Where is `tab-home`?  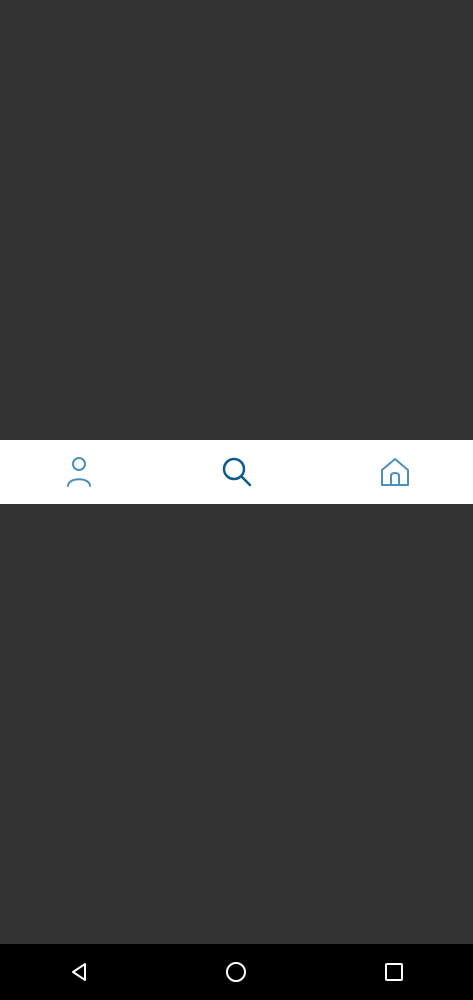 tab-home is located at coordinates (394, 472).